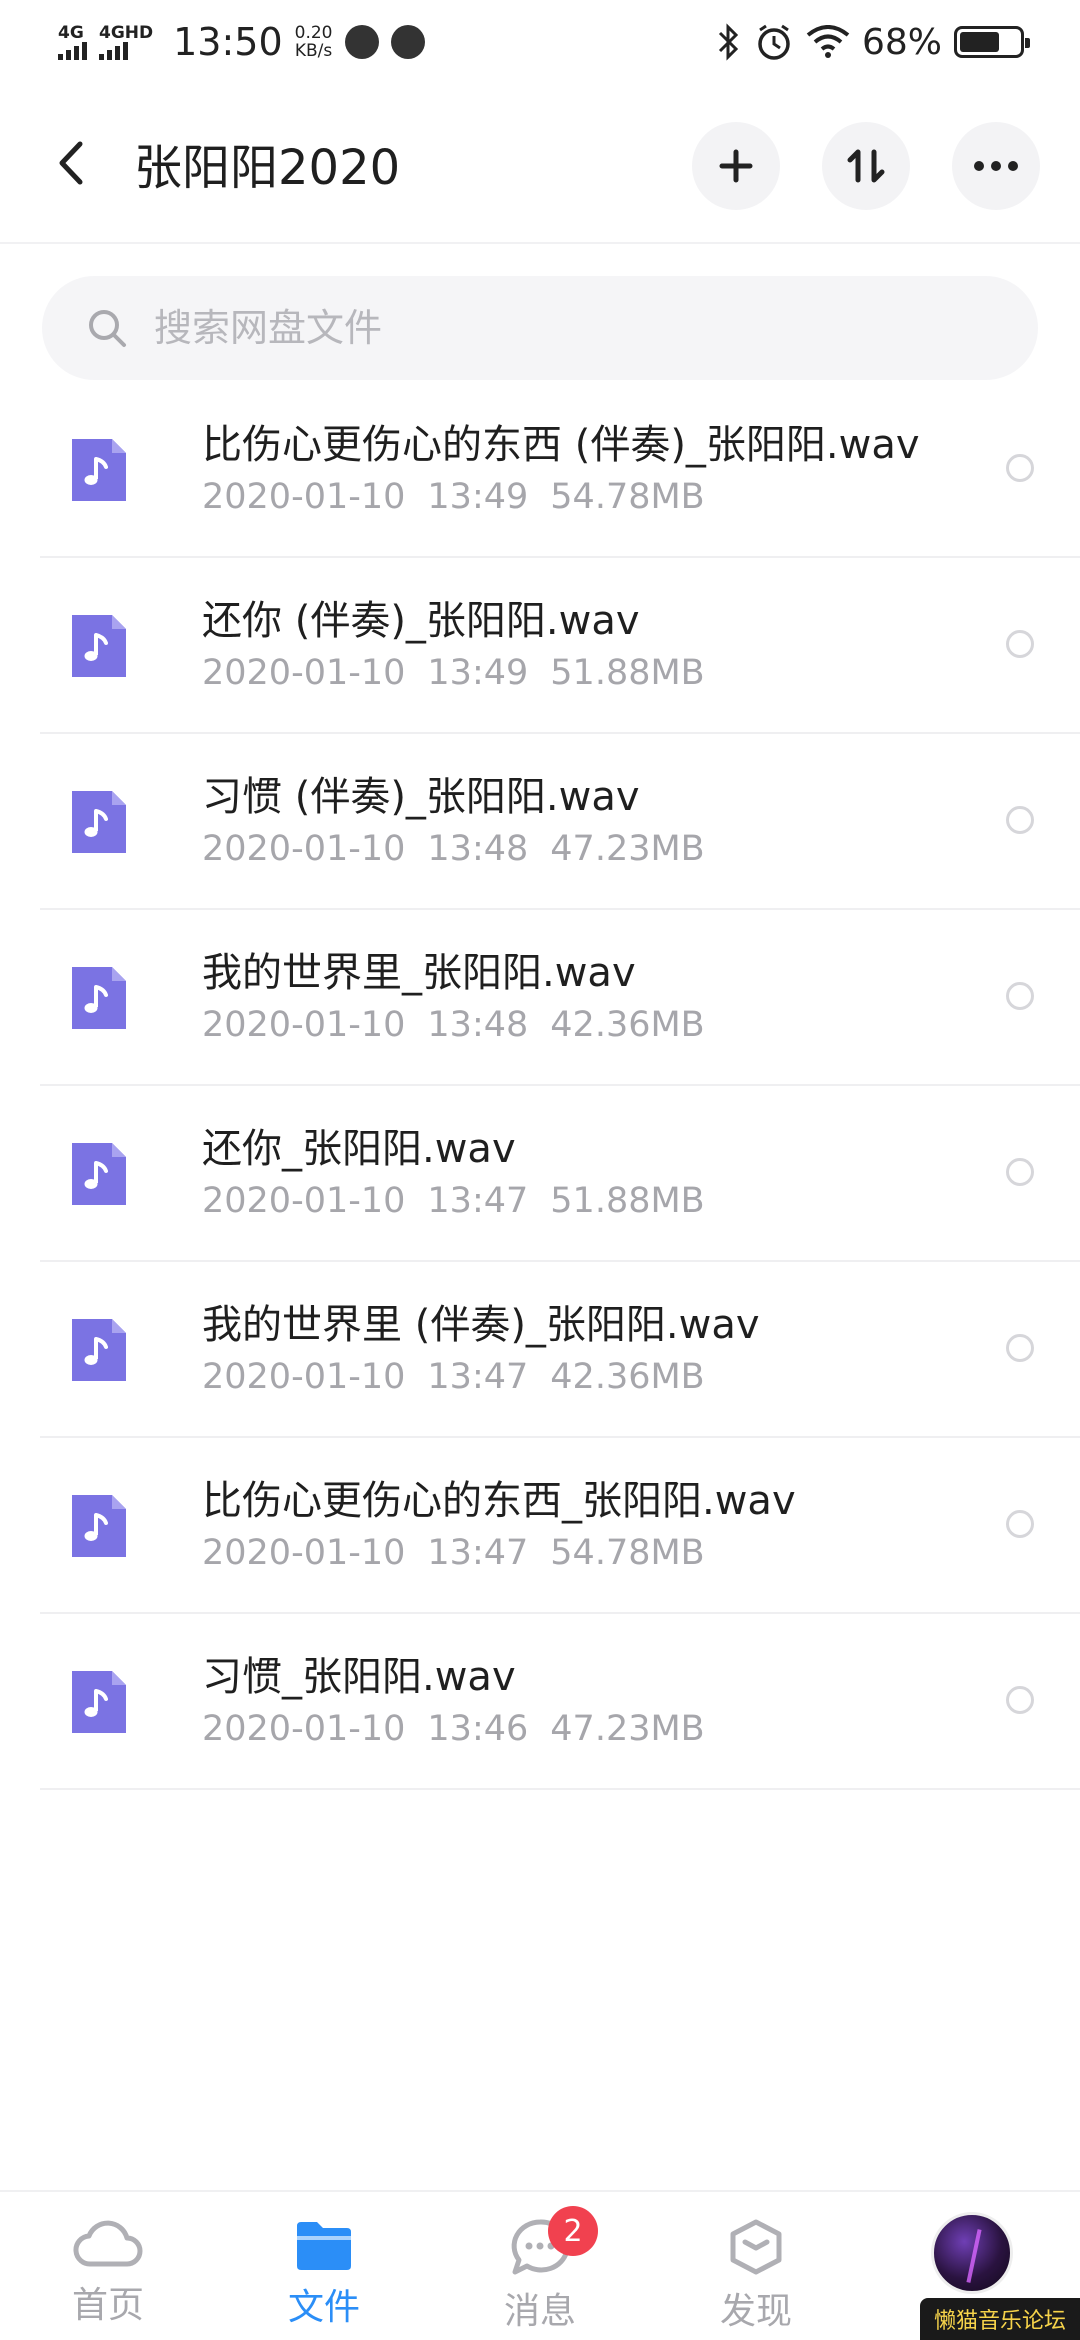  What do you see at coordinates (453, 1702) in the screenshot?
I see `file-text: 习惯_张阳阳.wav 2020-01-10 13:46 47.23MB` at bounding box center [453, 1702].